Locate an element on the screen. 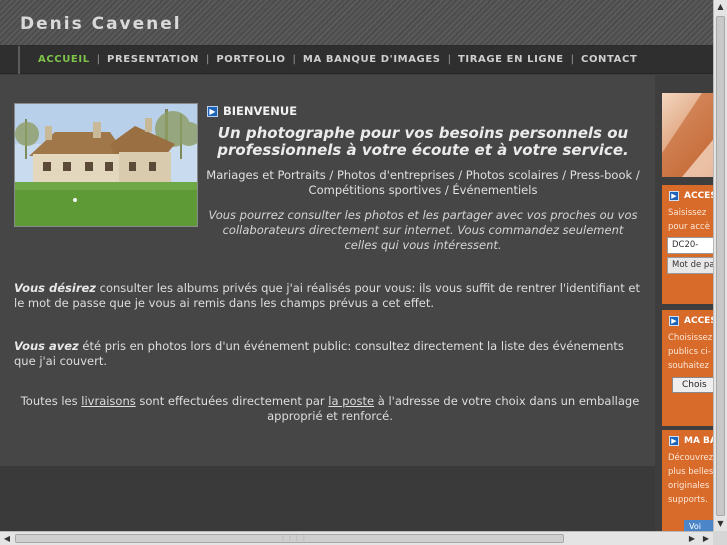  nav-item-banque-images: MA BANQUE D'IMAGES is located at coordinates (372, 59).